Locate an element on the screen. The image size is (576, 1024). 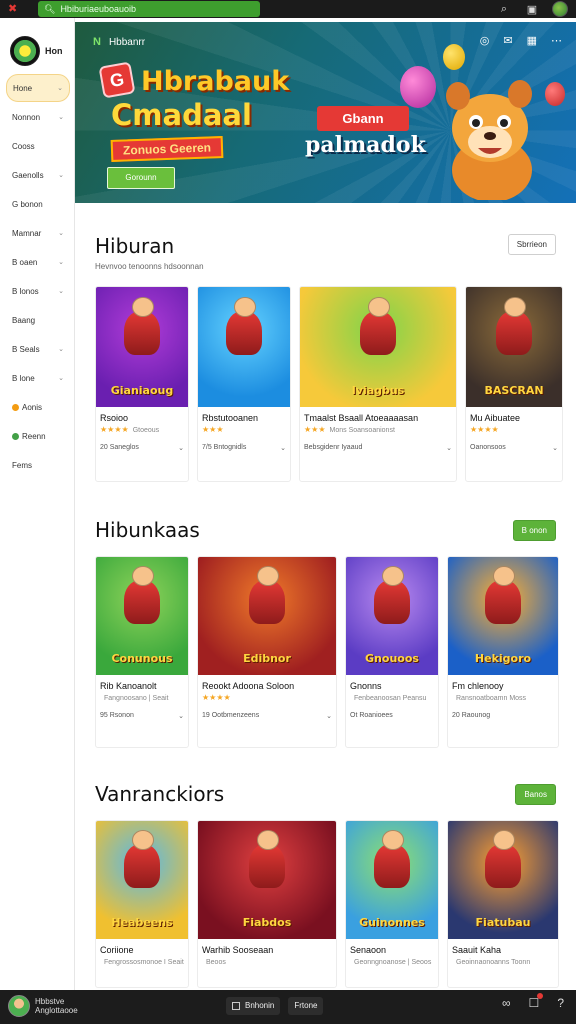
star-rating-icon: ★★★★ is located at coordinates (216, 697).